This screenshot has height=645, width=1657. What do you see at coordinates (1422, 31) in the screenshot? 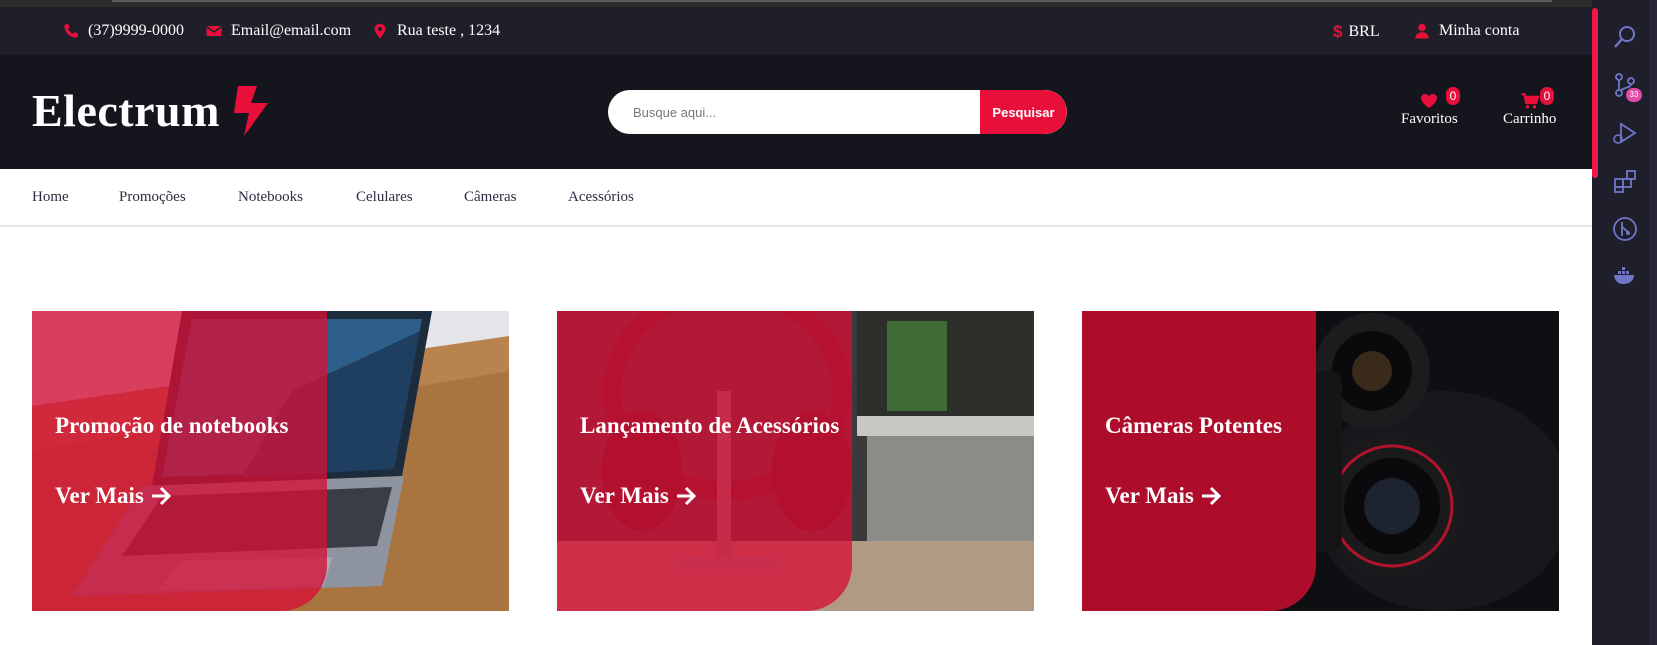
I see `user-icon` at bounding box center [1422, 31].